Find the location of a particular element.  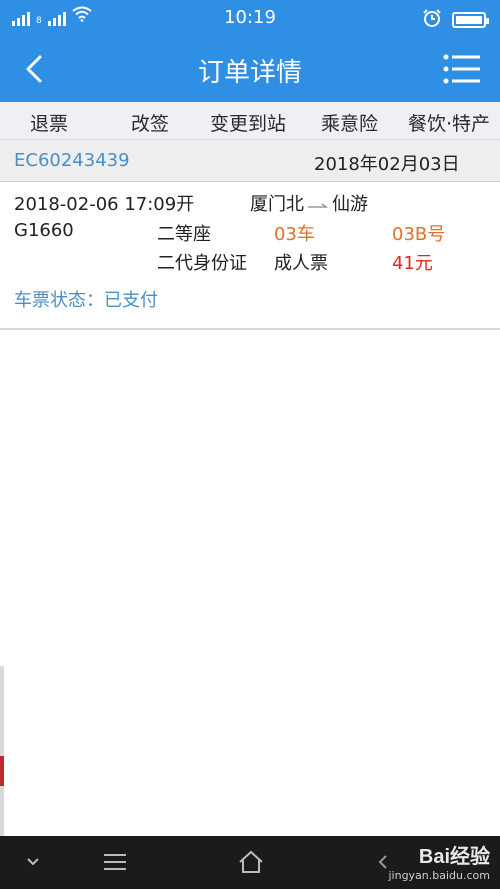

id-type: 二代身份证 is located at coordinates (202, 263).